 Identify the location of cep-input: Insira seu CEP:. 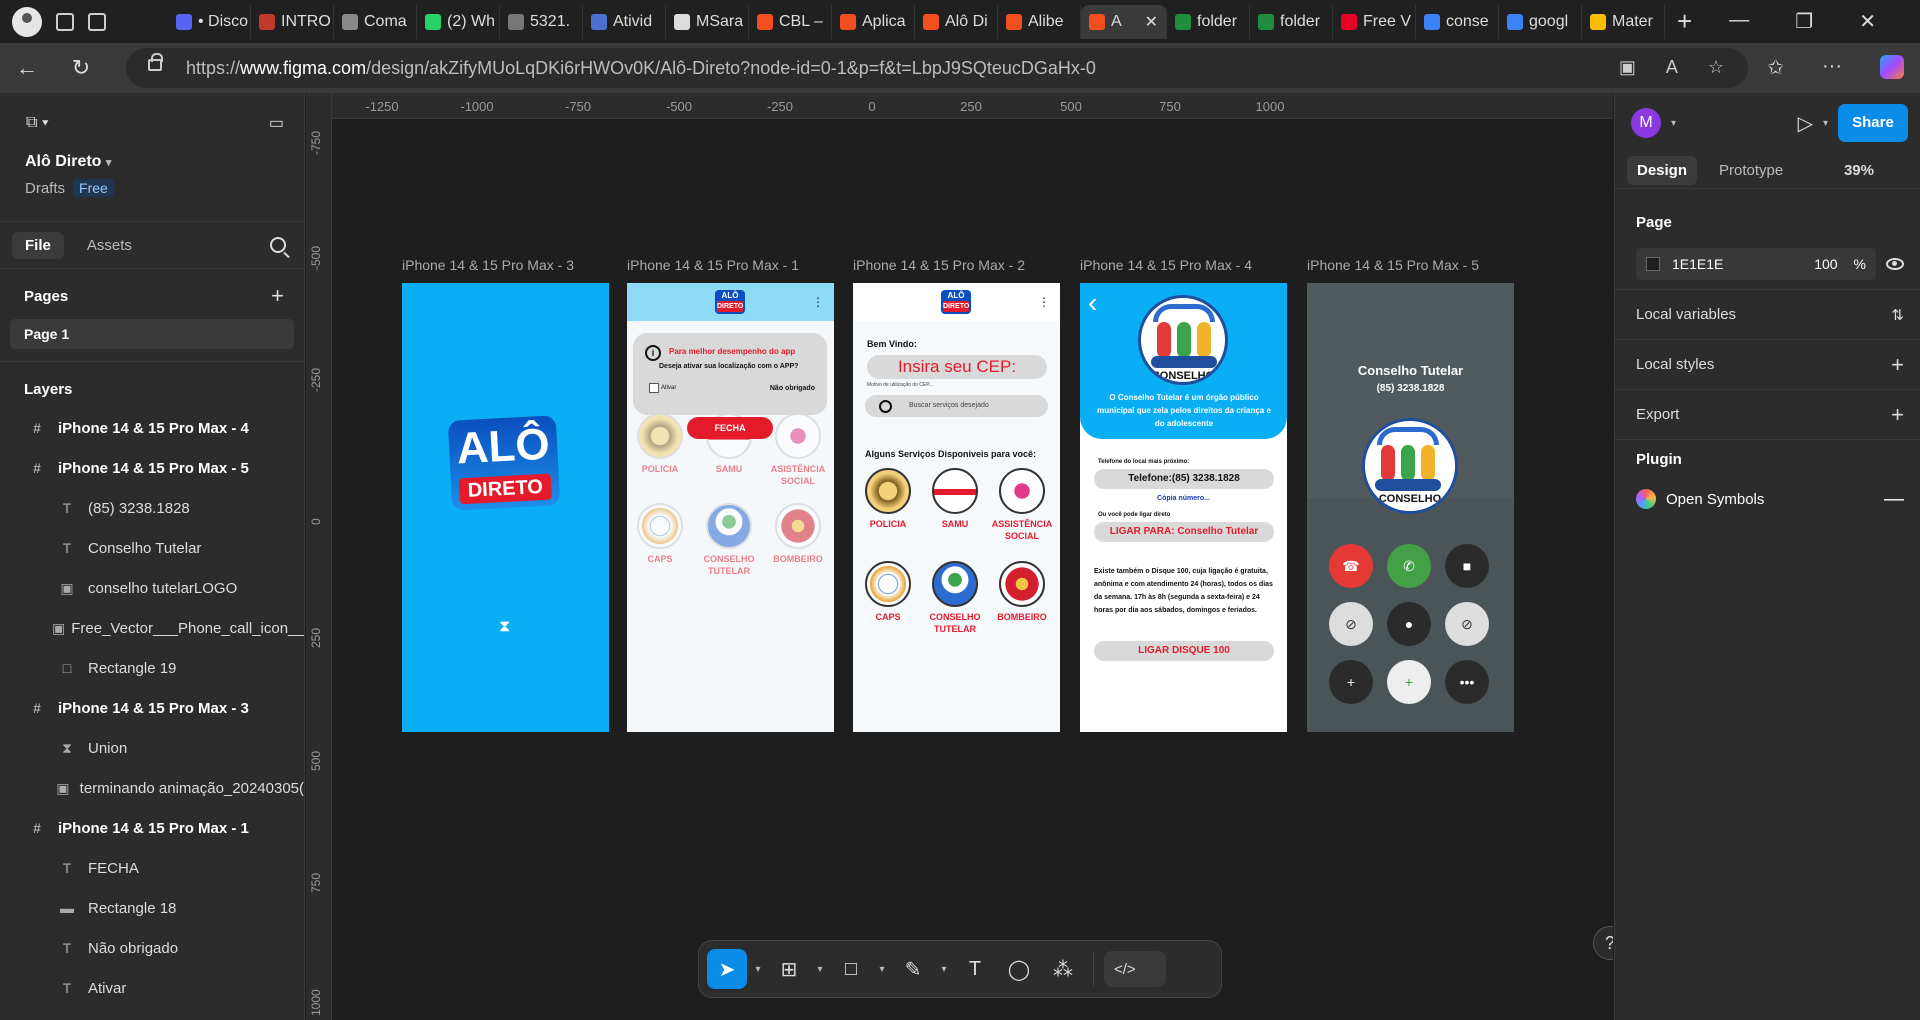
(957, 367).